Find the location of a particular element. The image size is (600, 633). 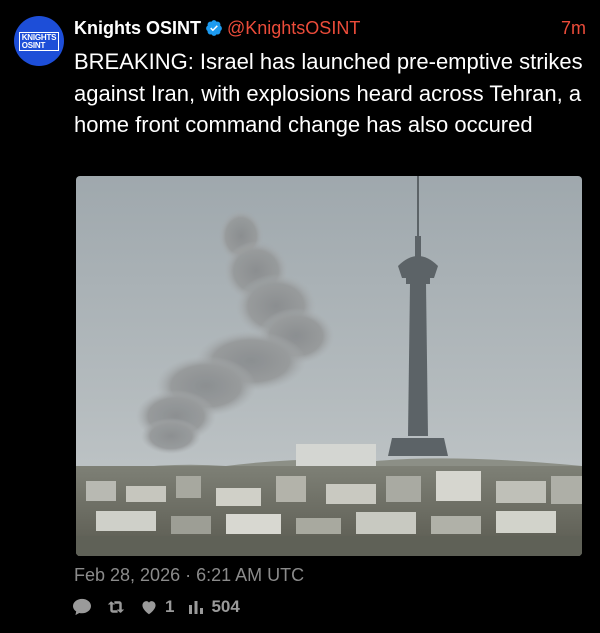

repost-button is located at coordinates (116, 607).